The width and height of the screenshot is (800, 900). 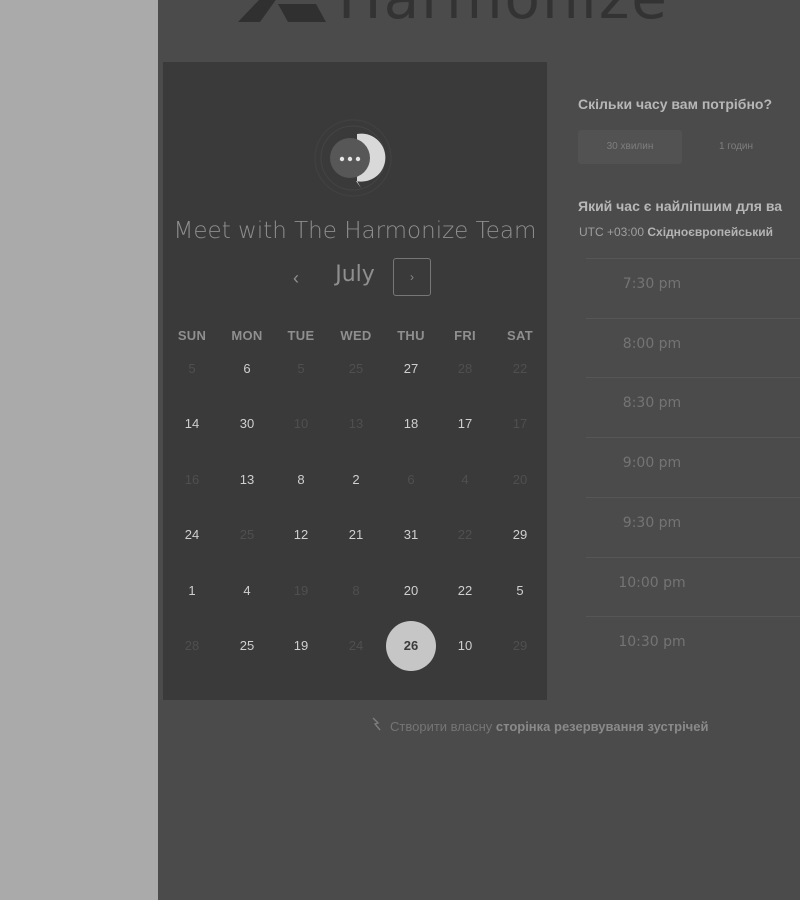 What do you see at coordinates (652, 403) in the screenshot?
I see `time-slot: 8:30 pm` at bounding box center [652, 403].